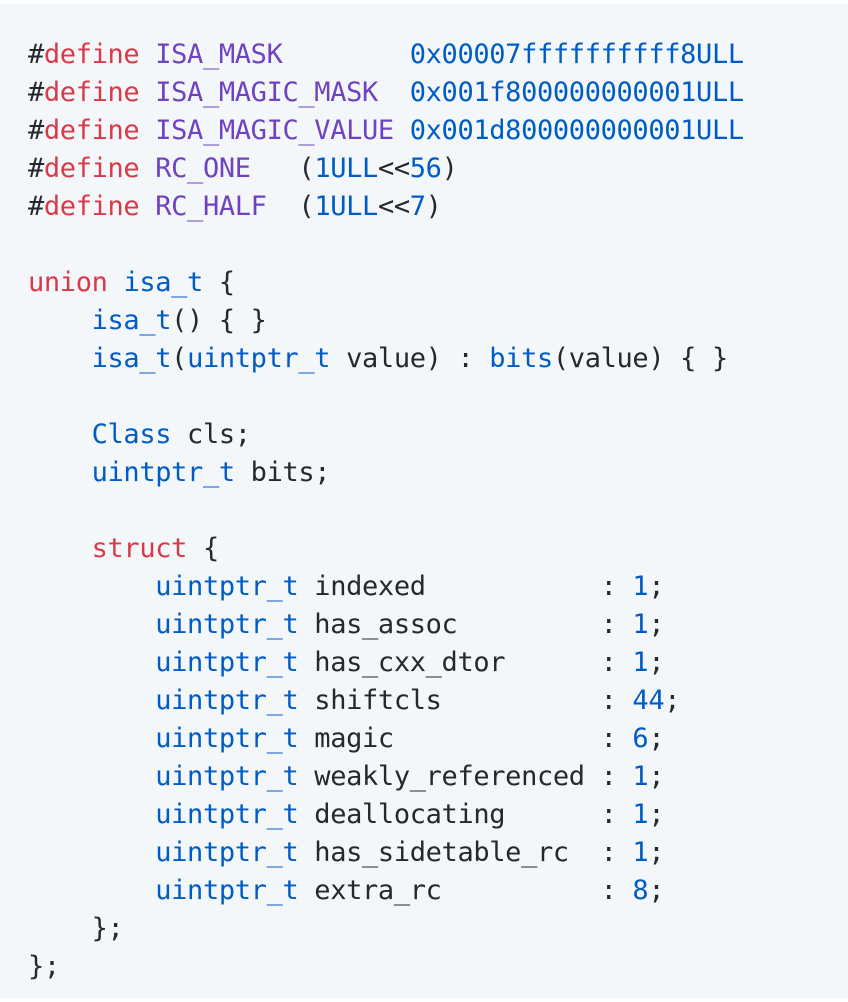 The width and height of the screenshot is (848, 1002). What do you see at coordinates (417, 206) in the screenshot?
I see `code-token-number: 7` at bounding box center [417, 206].